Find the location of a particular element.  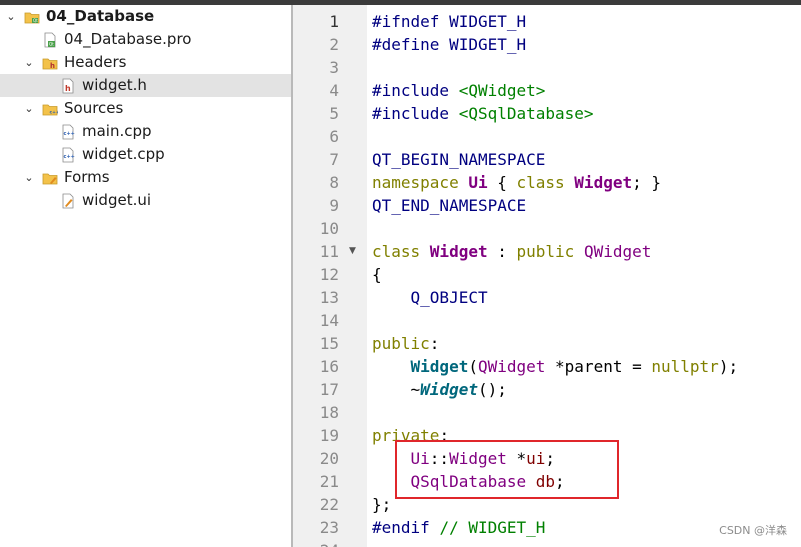

tree-item-main-cpp: c++ main.cpp is located at coordinates (145, 131).